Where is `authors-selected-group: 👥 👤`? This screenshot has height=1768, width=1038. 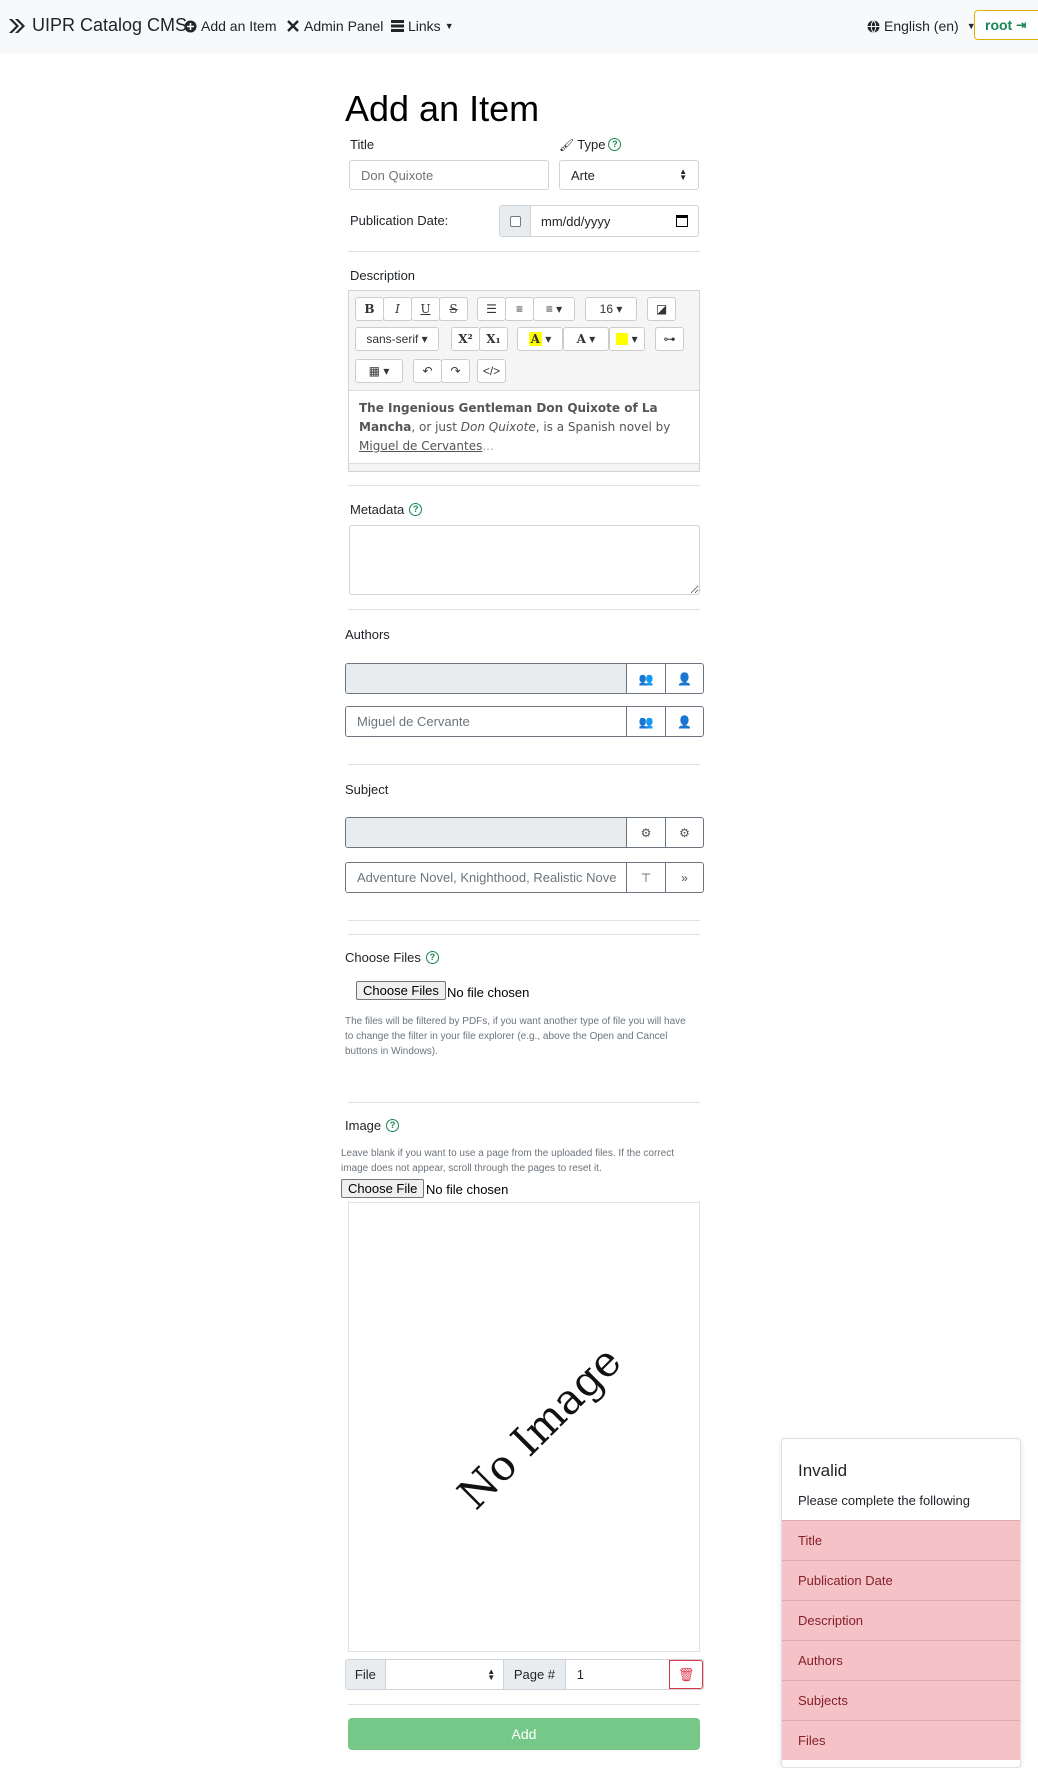 authors-selected-group: 👥 👤 is located at coordinates (524, 678).